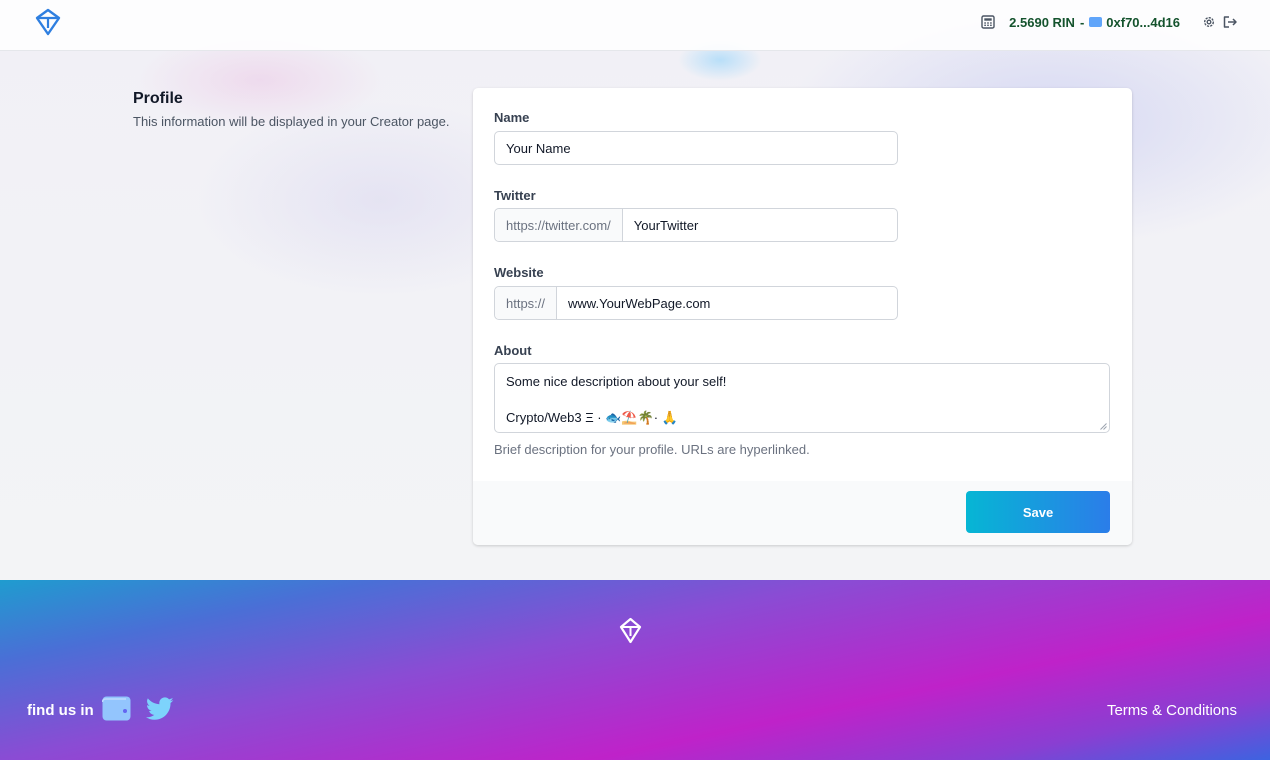  What do you see at coordinates (158, 98) in the screenshot?
I see `section-title: Profile` at bounding box center [158, 98].